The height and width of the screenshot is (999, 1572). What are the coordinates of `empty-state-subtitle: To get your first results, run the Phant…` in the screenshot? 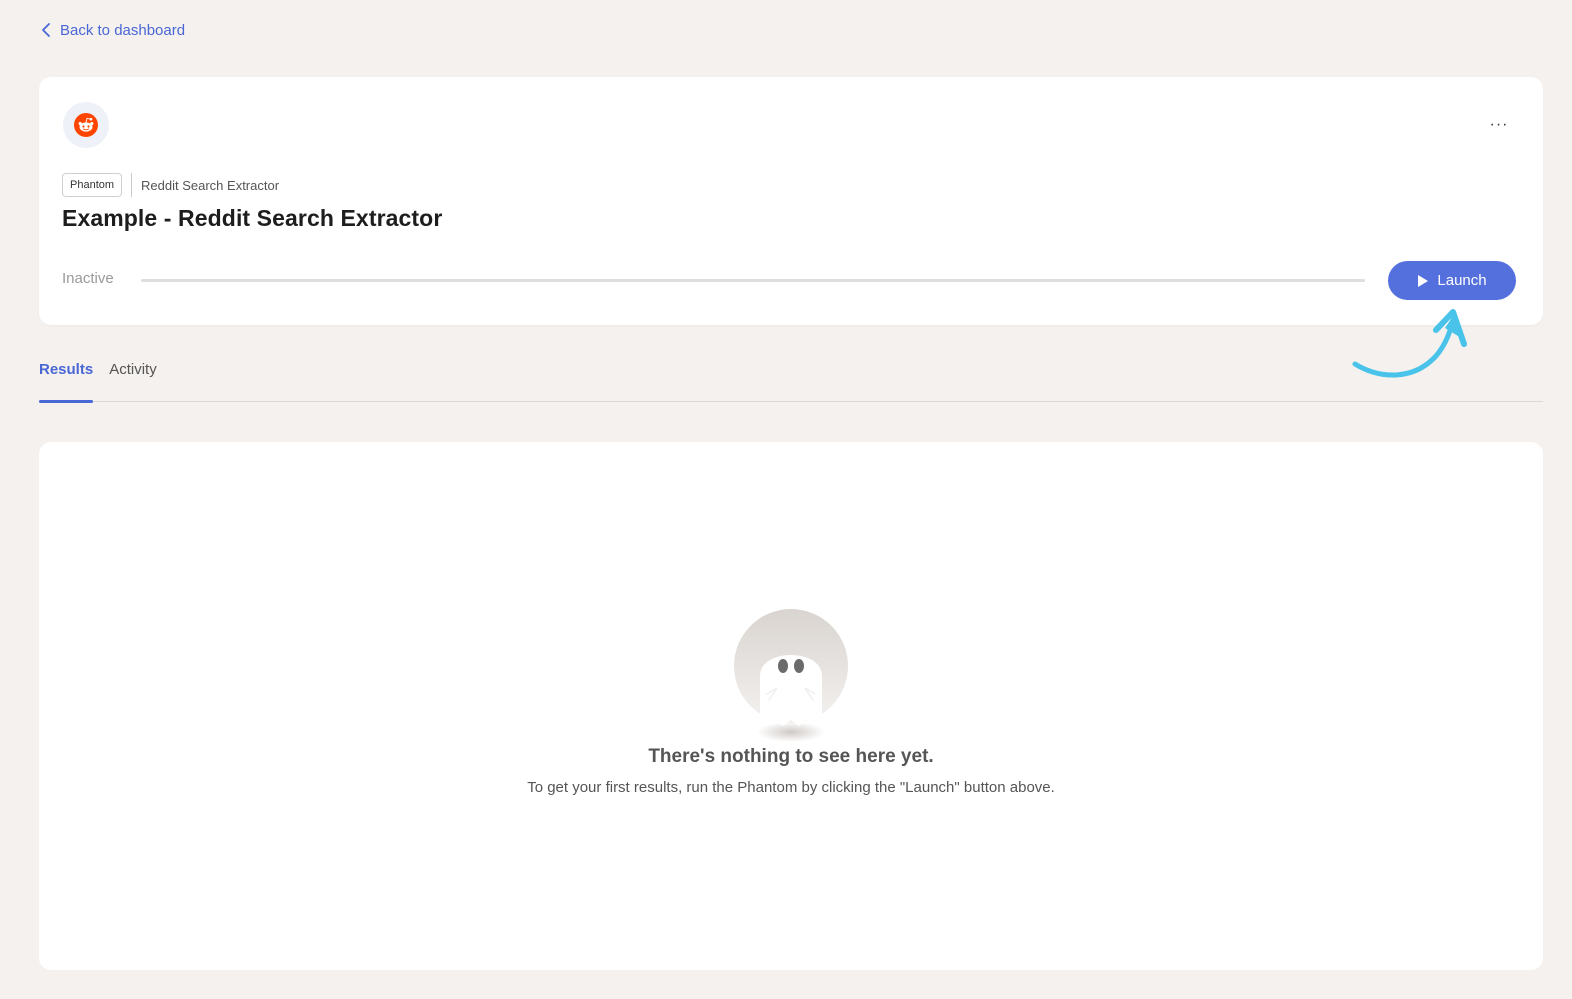 It's located at (791, 787).